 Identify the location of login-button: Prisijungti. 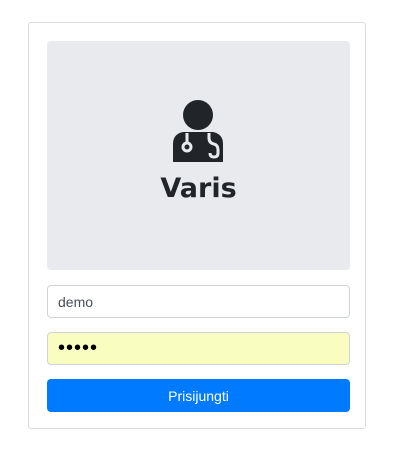
(198, 395).